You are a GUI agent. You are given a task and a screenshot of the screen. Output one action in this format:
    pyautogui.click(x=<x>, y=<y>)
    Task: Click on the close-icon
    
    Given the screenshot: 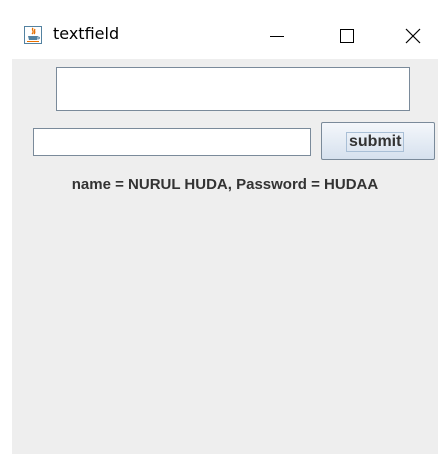 What is the action you would take?
    pyautogui.click(x=413, y=35)
    